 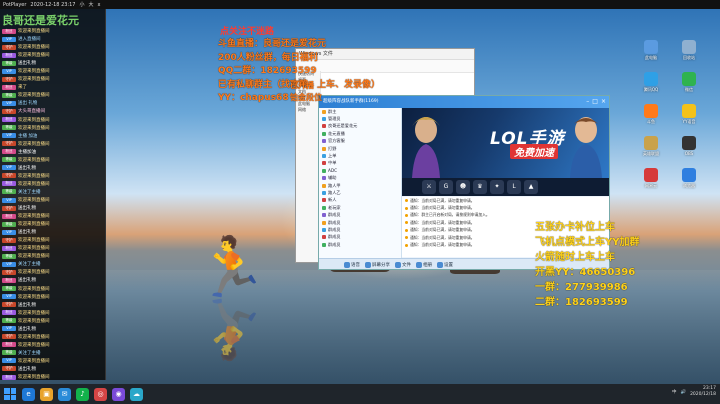 I want to click on desktop-shortcut: 微信, so click(x=689, y=86).